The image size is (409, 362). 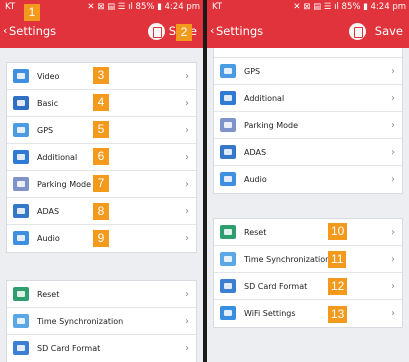 I want to click on video-icon, so click(x=21, y=76).